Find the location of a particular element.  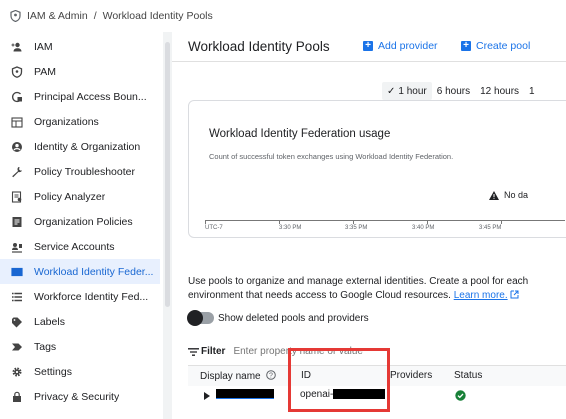

no-data-message: No da is located at coordinates (508, 195).